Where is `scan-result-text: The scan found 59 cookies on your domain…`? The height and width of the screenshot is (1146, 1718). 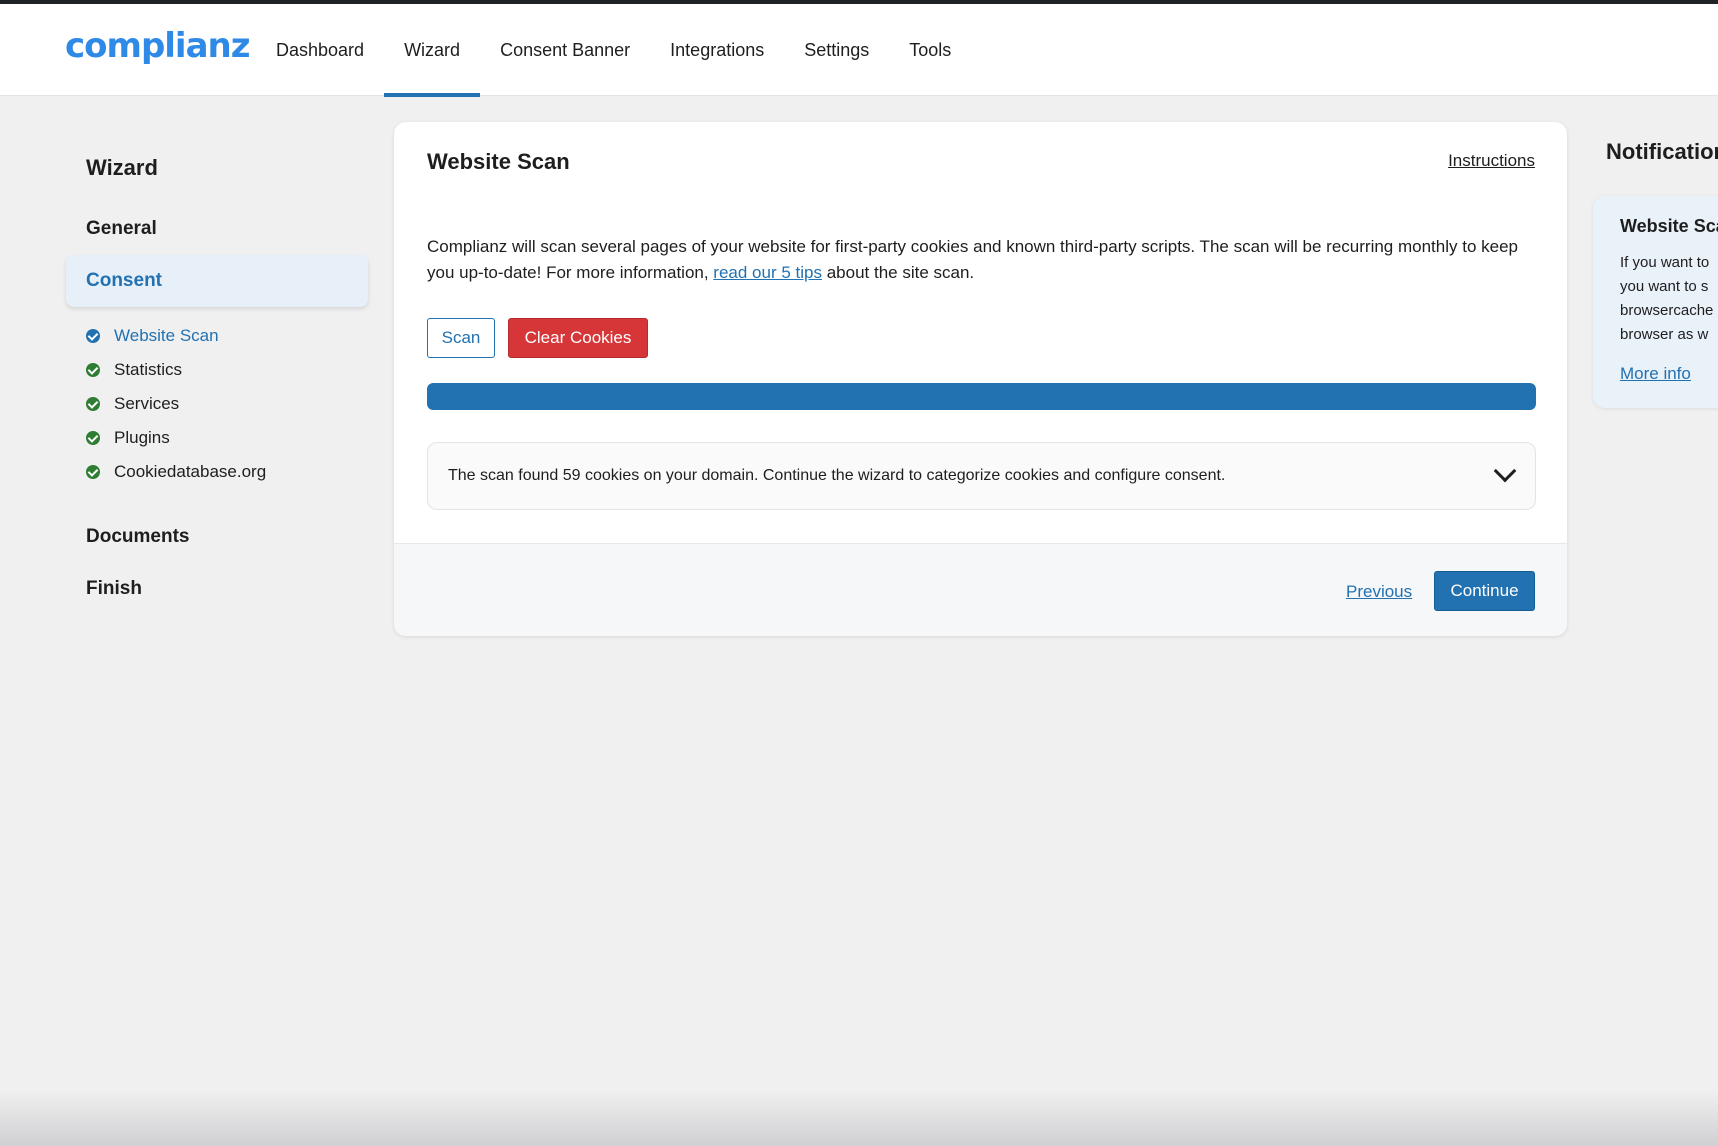 scan-result-text: The scan found 59 cookies on your domain… is located at coordinates (837, 475).